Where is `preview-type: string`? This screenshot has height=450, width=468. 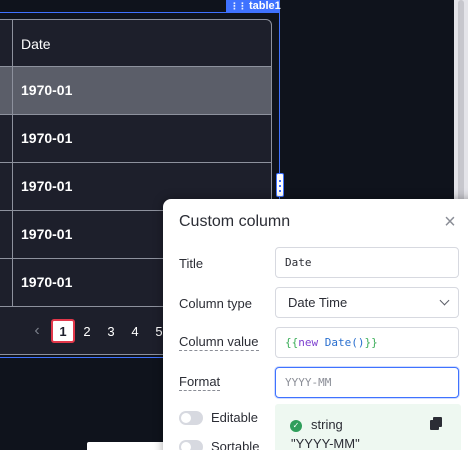
preview-type: string is located at coordinates (327, 424).